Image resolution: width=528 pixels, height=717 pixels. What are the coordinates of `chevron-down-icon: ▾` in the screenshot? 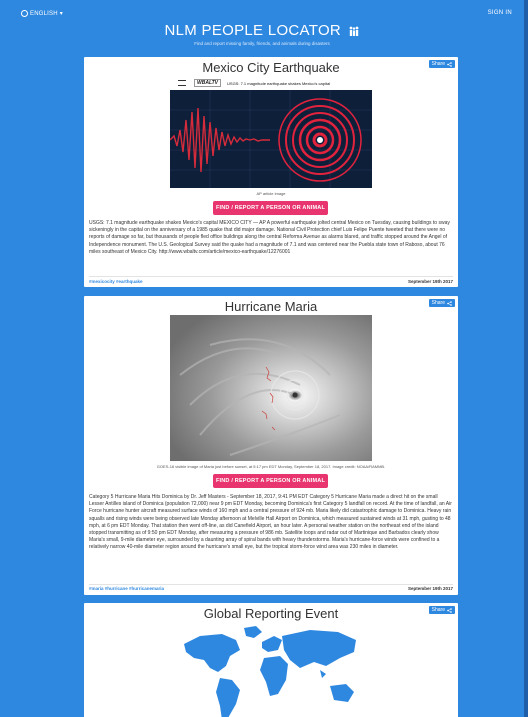 It's located at (61, 14).